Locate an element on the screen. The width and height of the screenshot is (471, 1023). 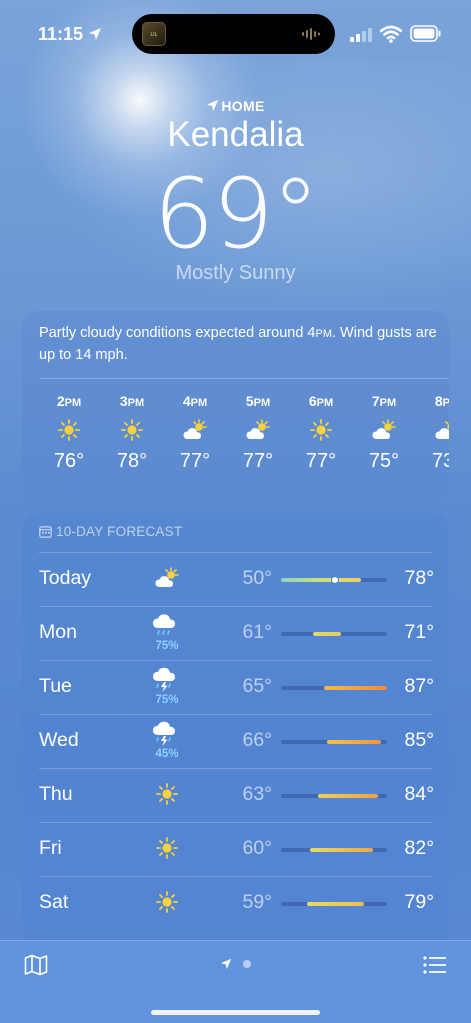
current-temp-dot is located at coordinates (335, 580).